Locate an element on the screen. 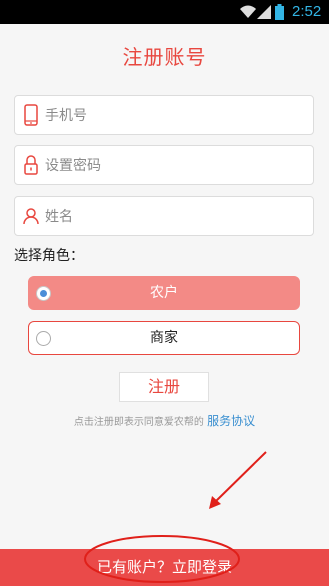 The image size is (329, 586). name-placeholder: 姓名 is located at coordinates (59, 217).